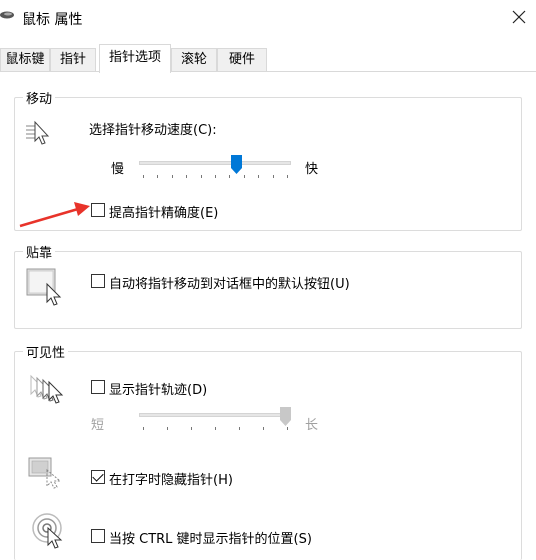 This screenshot has height=560, width=536. What do you see at coordinates (215, 169) in the screenshot?
I see `speed-slider` at bounding box center [215, 169].